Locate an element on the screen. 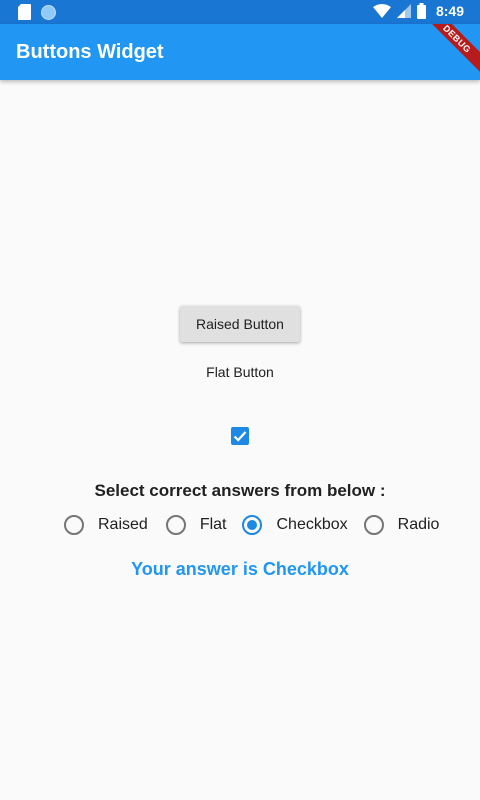  status-time: 8:49 is located at coordinates (449, 11).